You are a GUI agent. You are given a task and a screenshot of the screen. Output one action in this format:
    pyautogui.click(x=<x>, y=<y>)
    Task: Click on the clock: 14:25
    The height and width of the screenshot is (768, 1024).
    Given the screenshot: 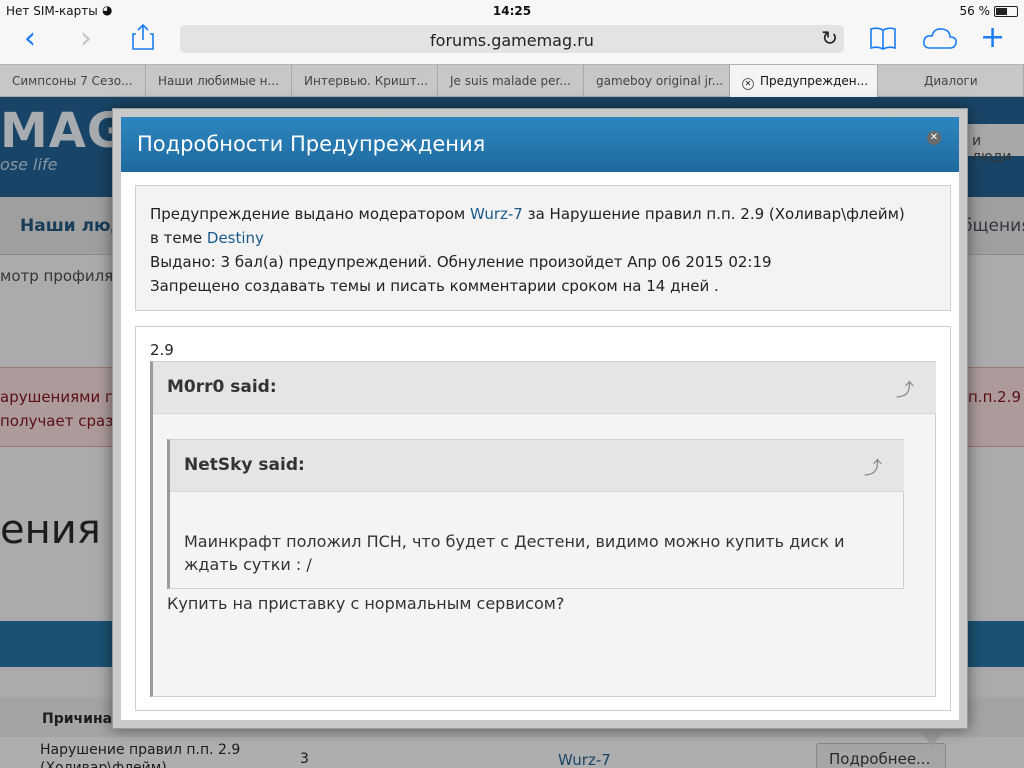 What is the action you would take?
    pyautogui.click(x=512, y=11)
    